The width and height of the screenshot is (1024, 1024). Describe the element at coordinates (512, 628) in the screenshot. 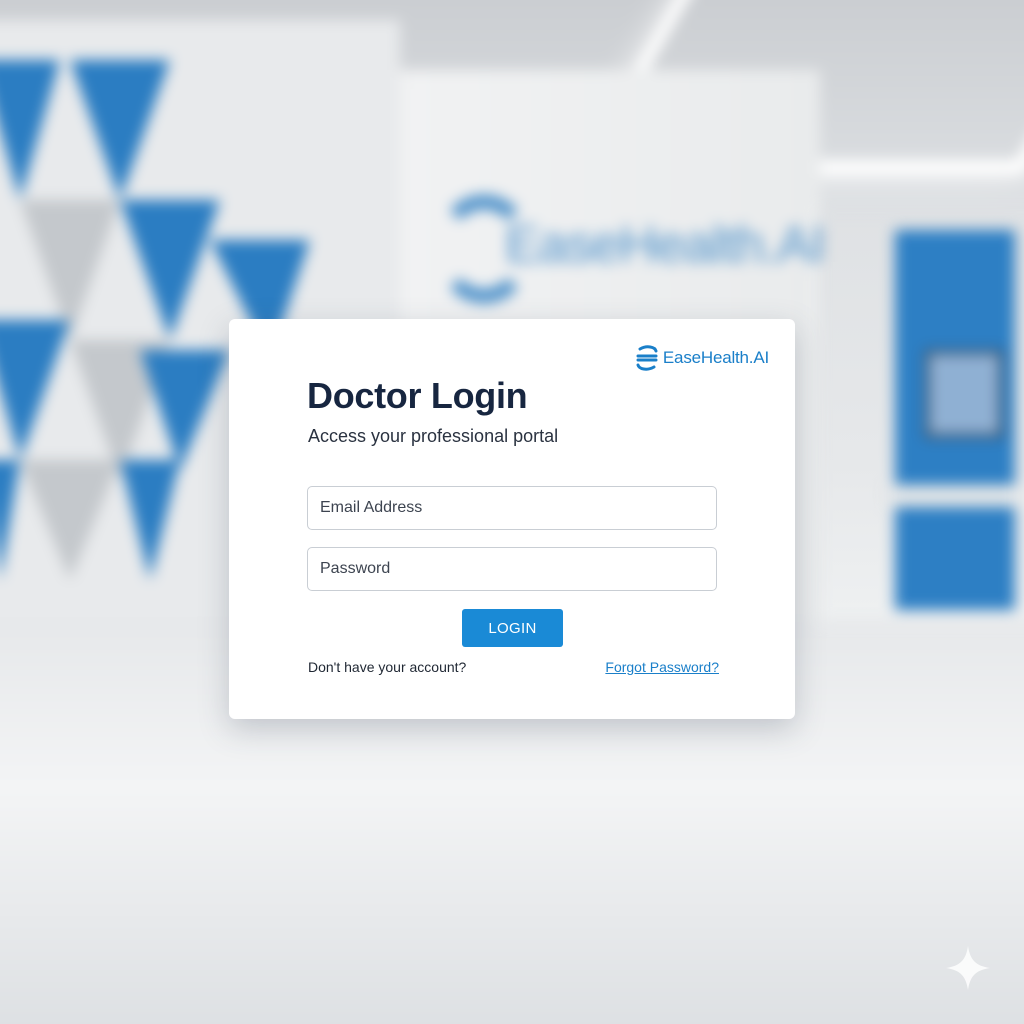

I see `login-button: LOGIN` at that location.